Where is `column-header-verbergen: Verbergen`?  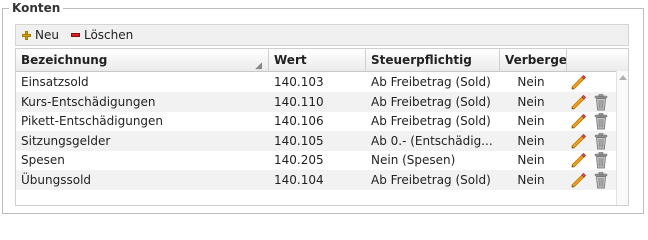
column-header-verbergen: Verbergen is located at coordinates (533, 60).